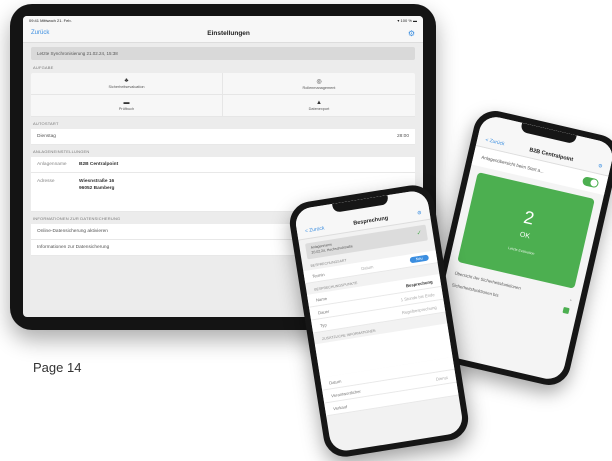 The height and width of the screenshot is (461, 612). What do you see at coordinates (526, 230) in the screenshot?
I see `status-card: 2 OK Letzte Evaluation` at bounding box center [526, 230].